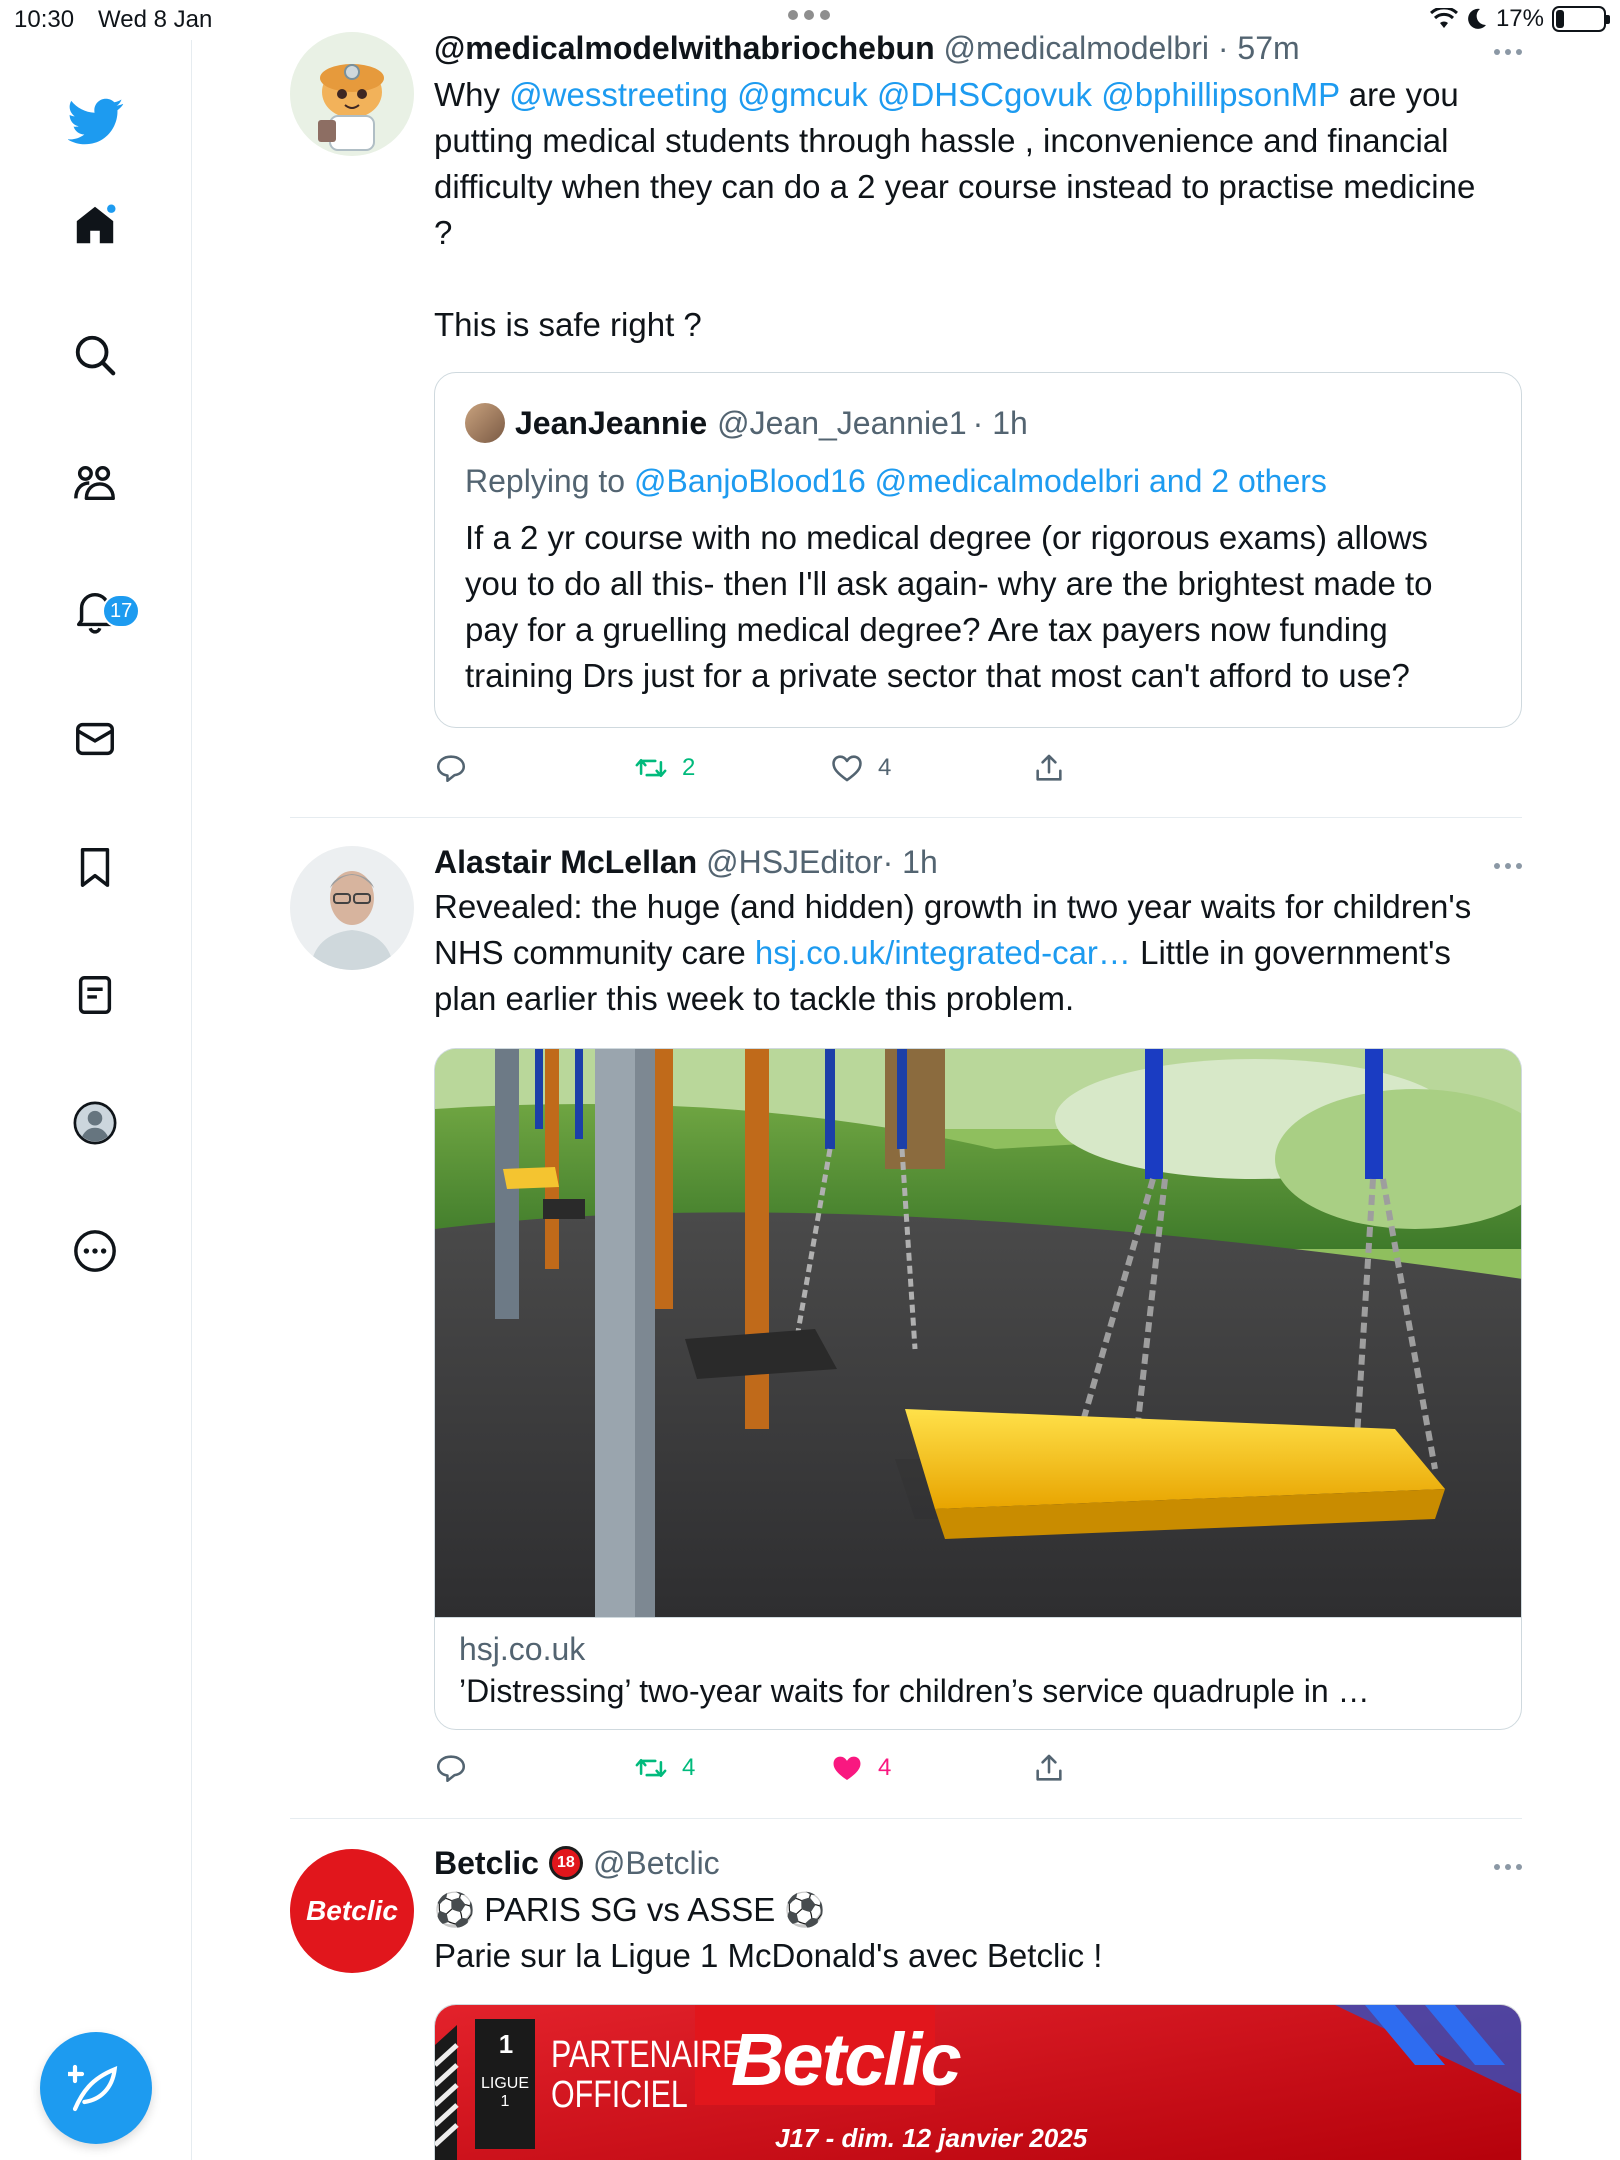 This screenshot has width=1620, height=2160. What do you see at coordinates (472, 94) in the screenshot?
I see `text-segment: Why` at bounding box center [472, 94].